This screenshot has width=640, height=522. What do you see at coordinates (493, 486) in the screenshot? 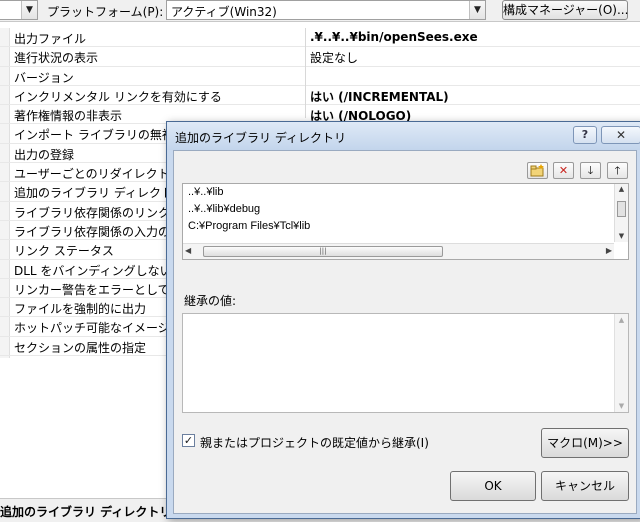
I see `ok-button: OK` at bounding box center [493, 486].